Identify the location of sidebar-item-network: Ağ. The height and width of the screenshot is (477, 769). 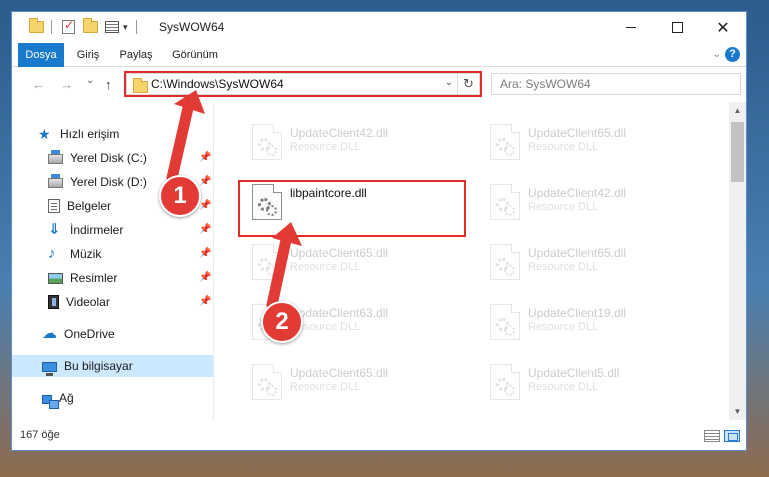
(58, 398).